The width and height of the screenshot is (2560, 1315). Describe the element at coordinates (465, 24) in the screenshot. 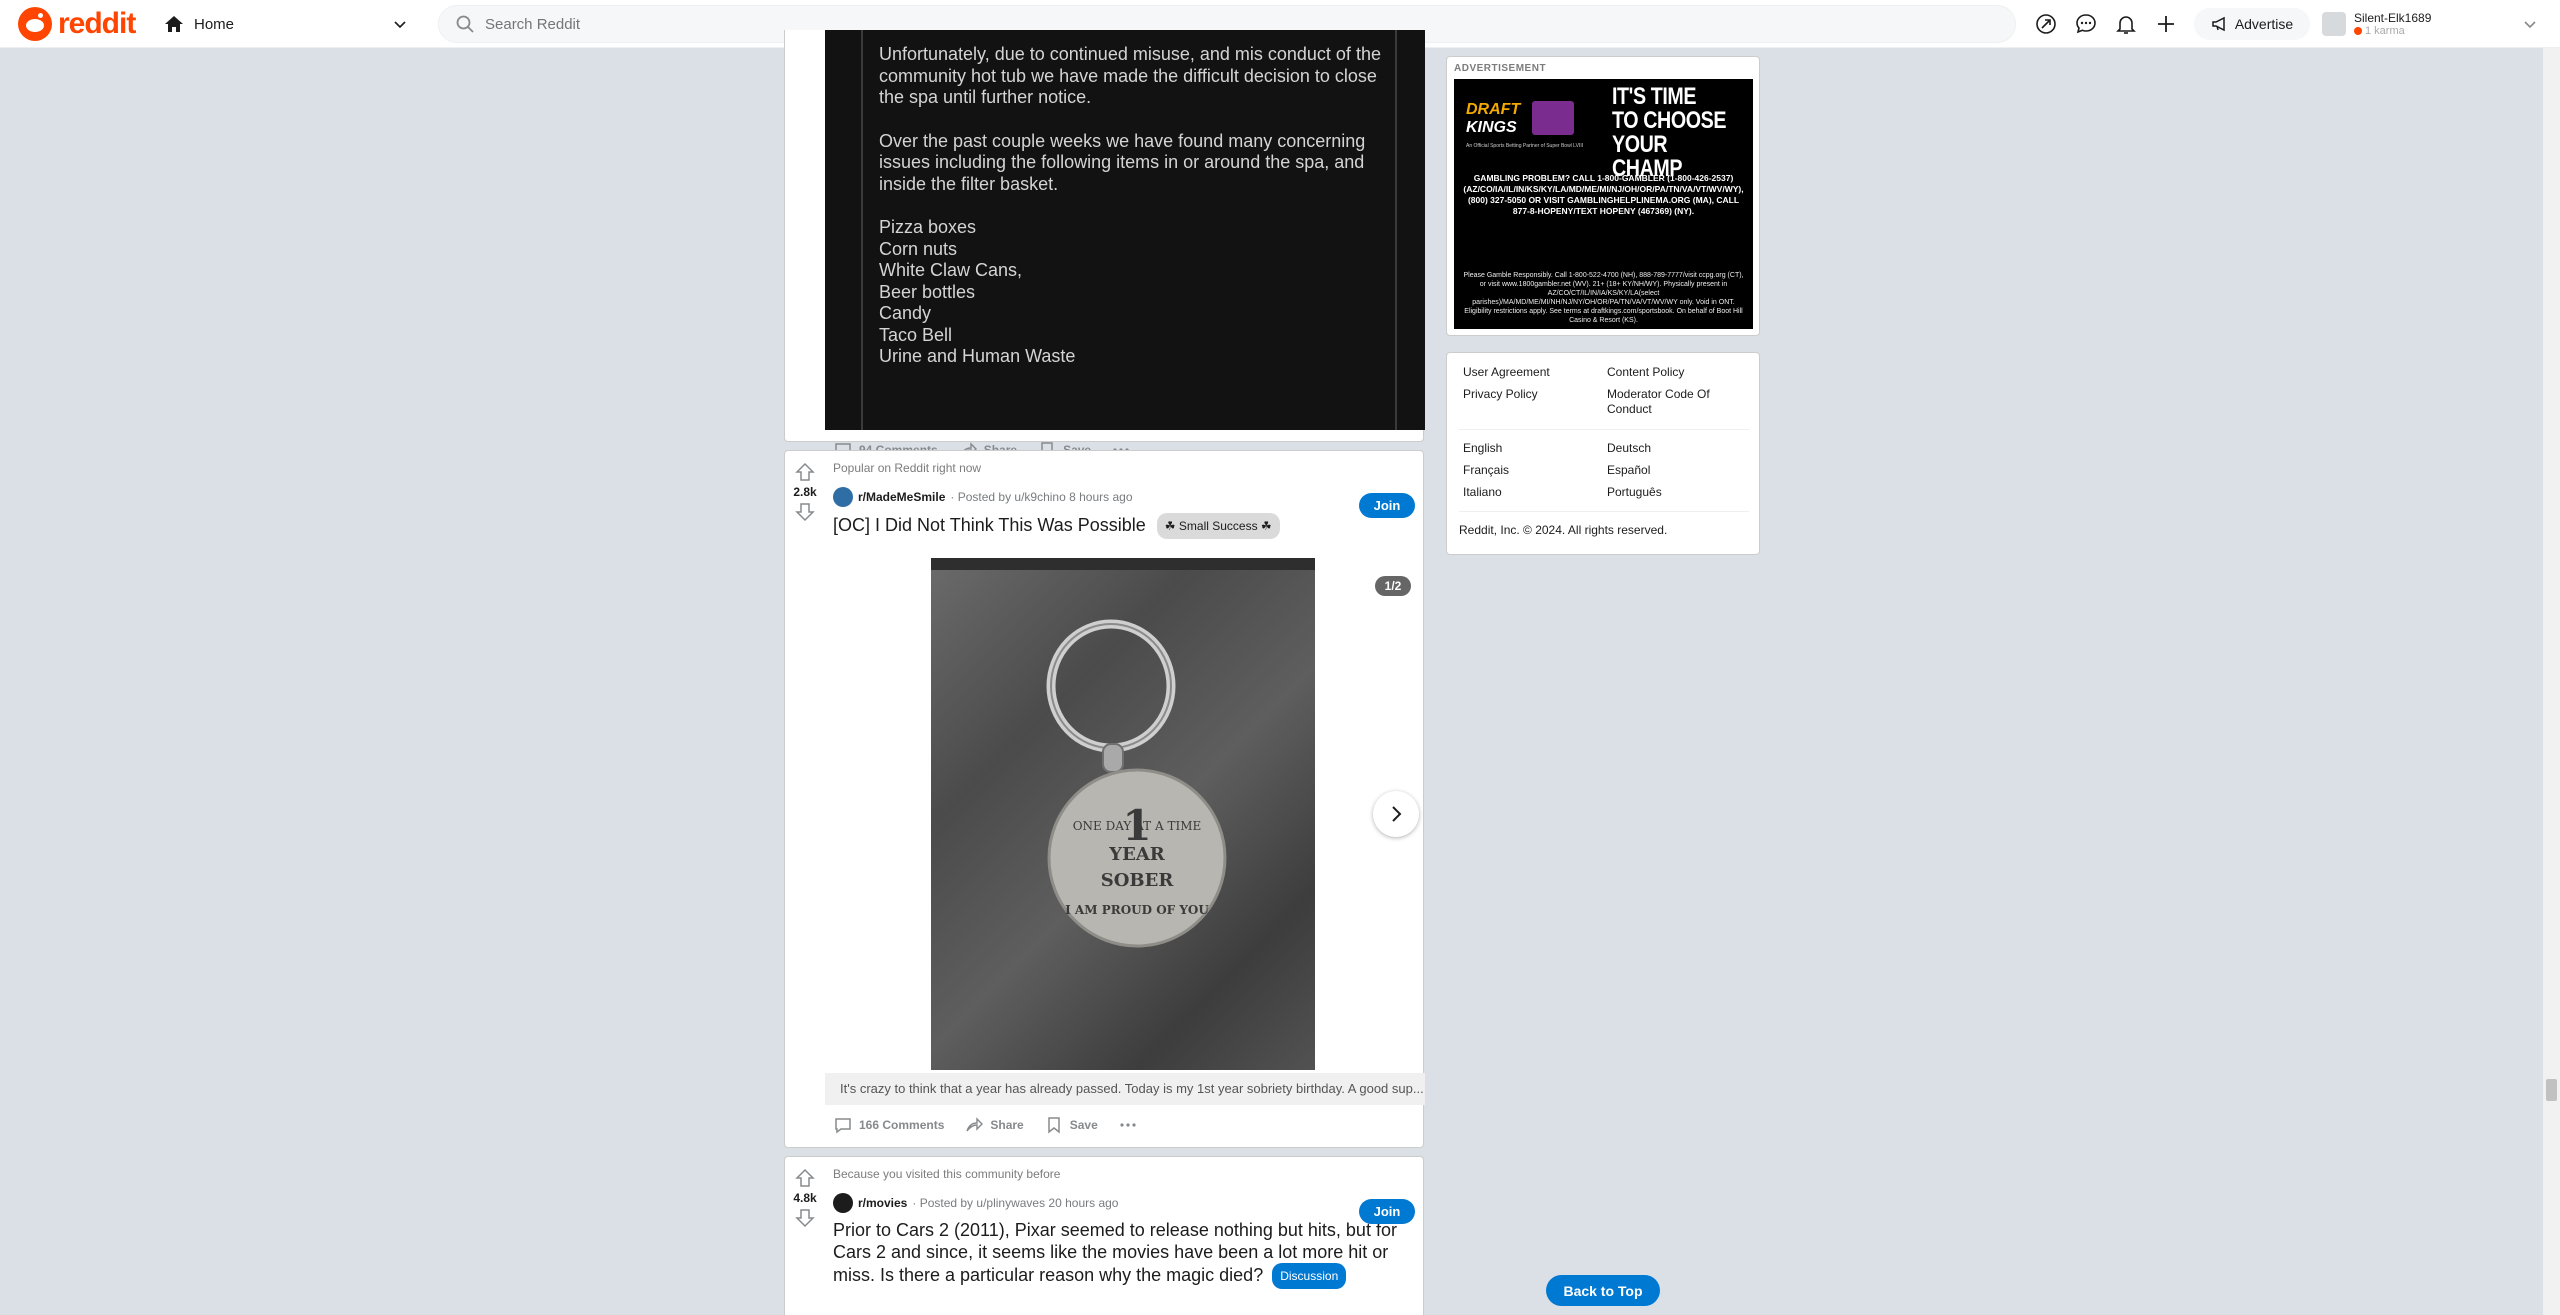

I see `search-icon` at that location.